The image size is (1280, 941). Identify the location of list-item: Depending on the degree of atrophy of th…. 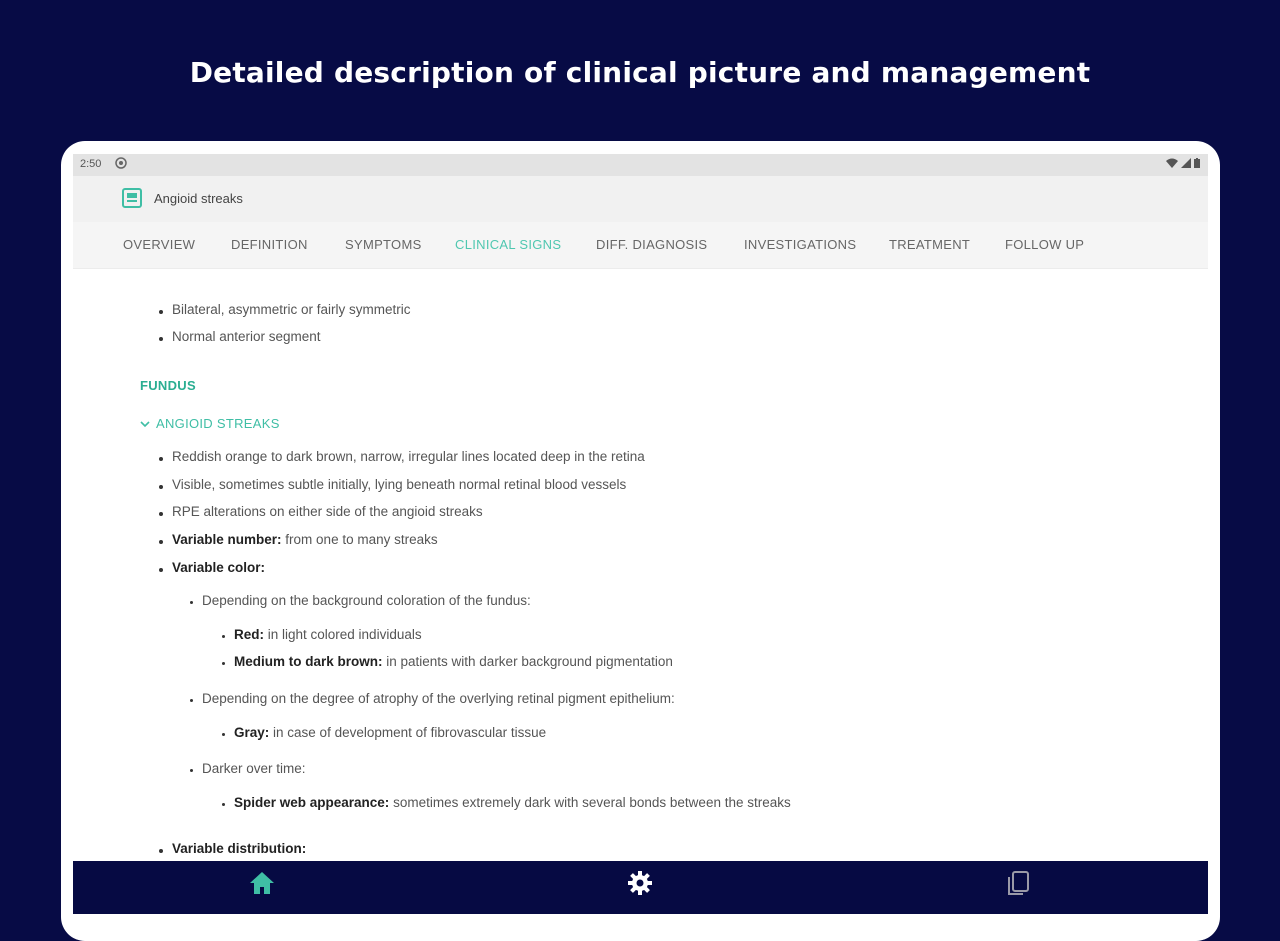
(438, 698).